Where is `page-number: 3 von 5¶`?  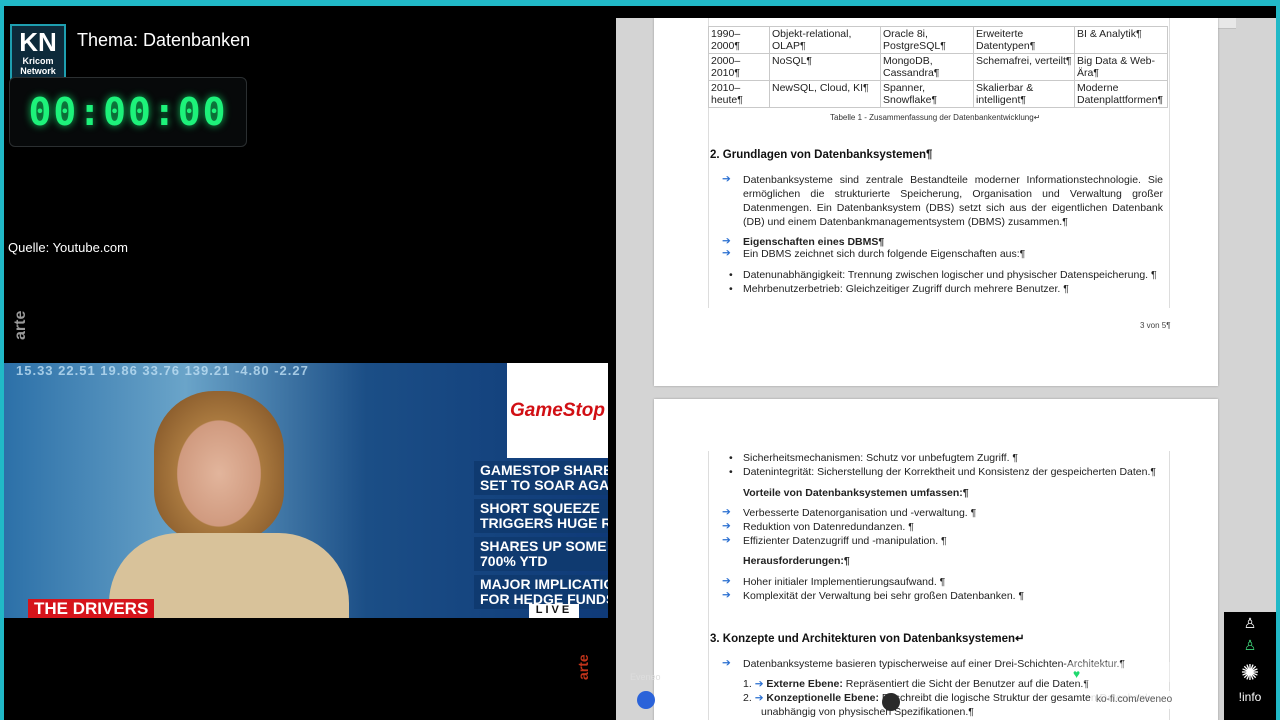 page-number: 3 von 5¶ is located at coordinates (1155, 325).